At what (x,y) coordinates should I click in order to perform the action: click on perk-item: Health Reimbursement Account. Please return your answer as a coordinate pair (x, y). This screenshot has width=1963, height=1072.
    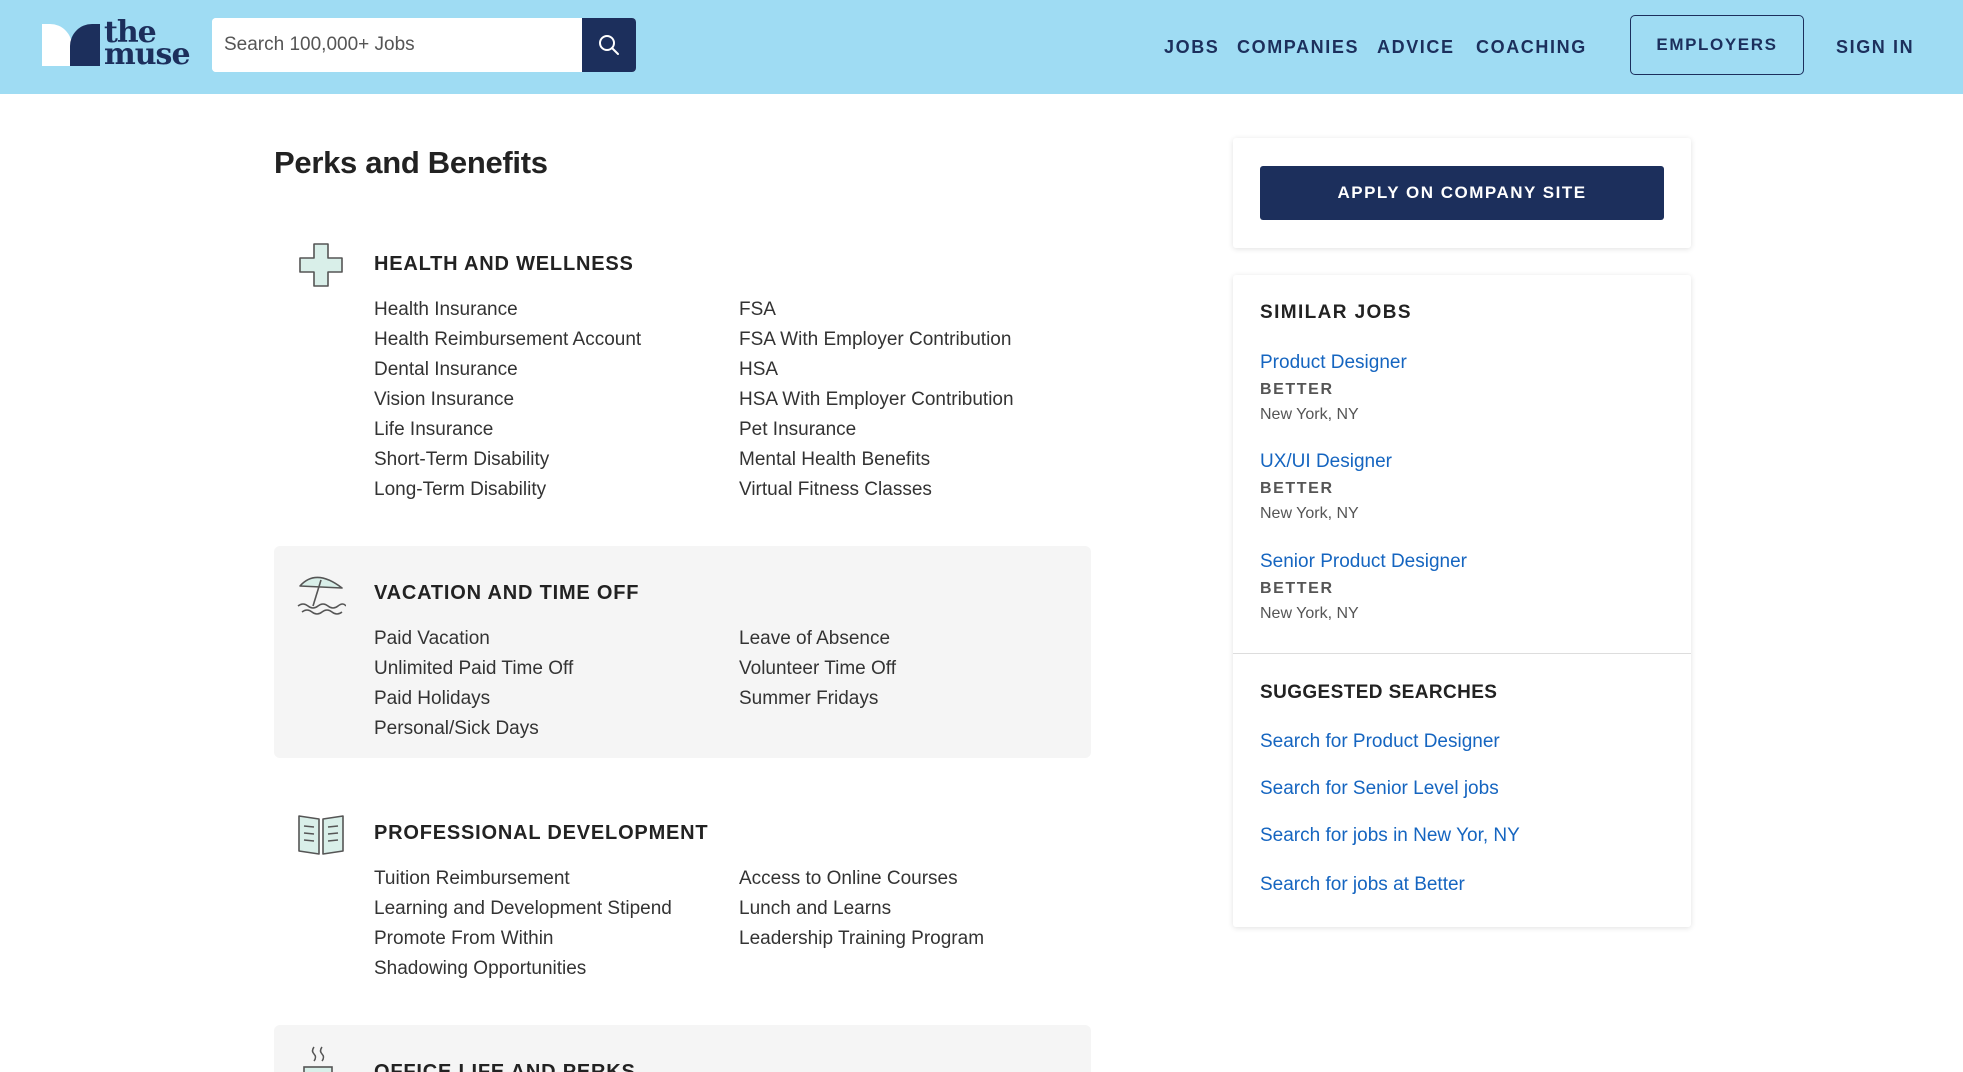
    Looking at the image, I should click on (508, 339).